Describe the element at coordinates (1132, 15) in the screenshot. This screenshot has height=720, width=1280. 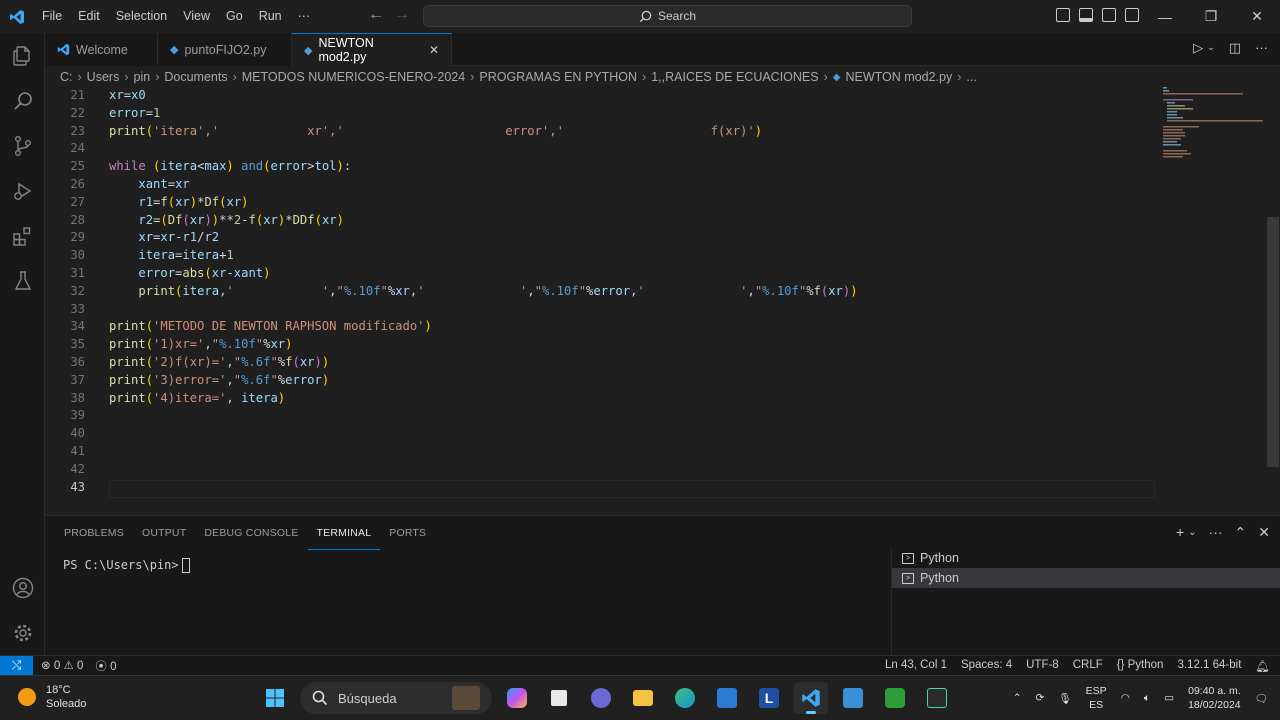
I see `customize-layout-icon` at that location.